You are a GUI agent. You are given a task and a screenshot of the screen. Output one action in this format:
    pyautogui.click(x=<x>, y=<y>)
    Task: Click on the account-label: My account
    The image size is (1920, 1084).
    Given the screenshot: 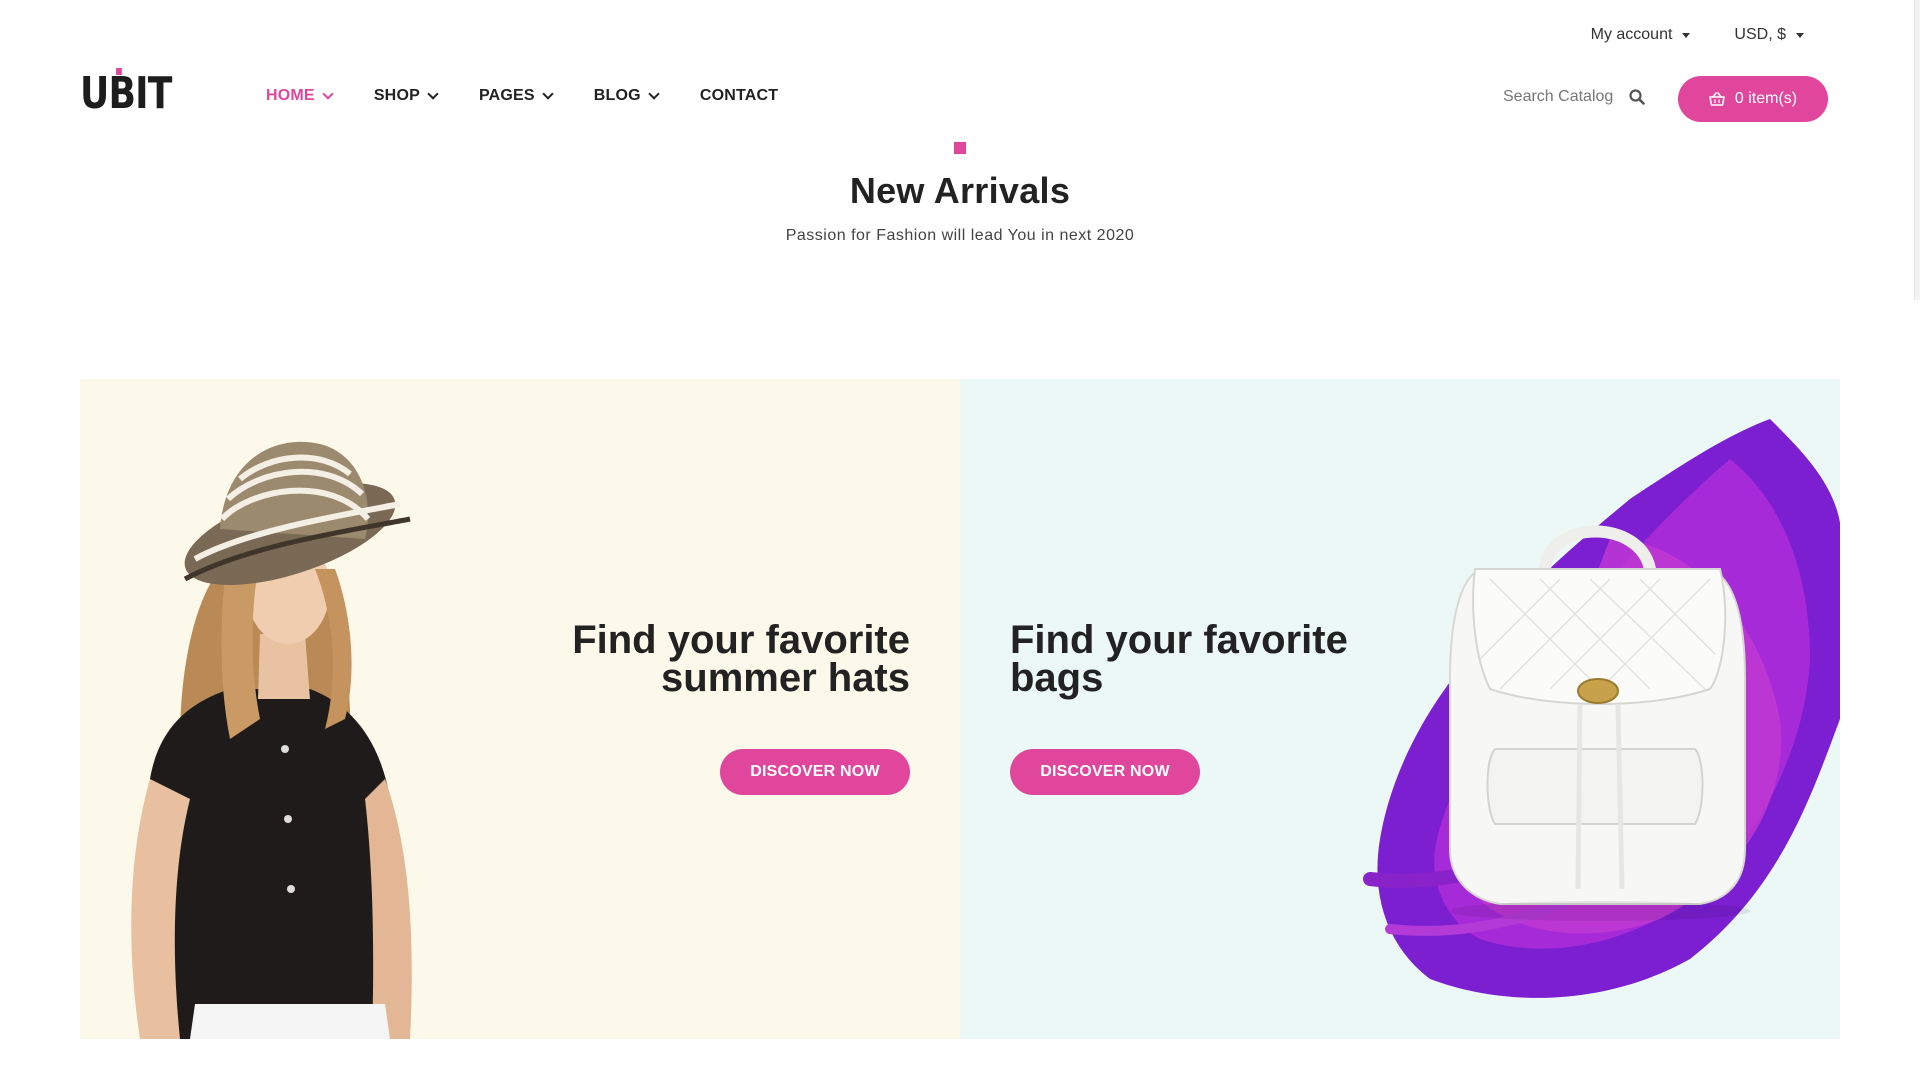 What is the action you would take?
    pyautogui.click(x=1631, y=34)
    